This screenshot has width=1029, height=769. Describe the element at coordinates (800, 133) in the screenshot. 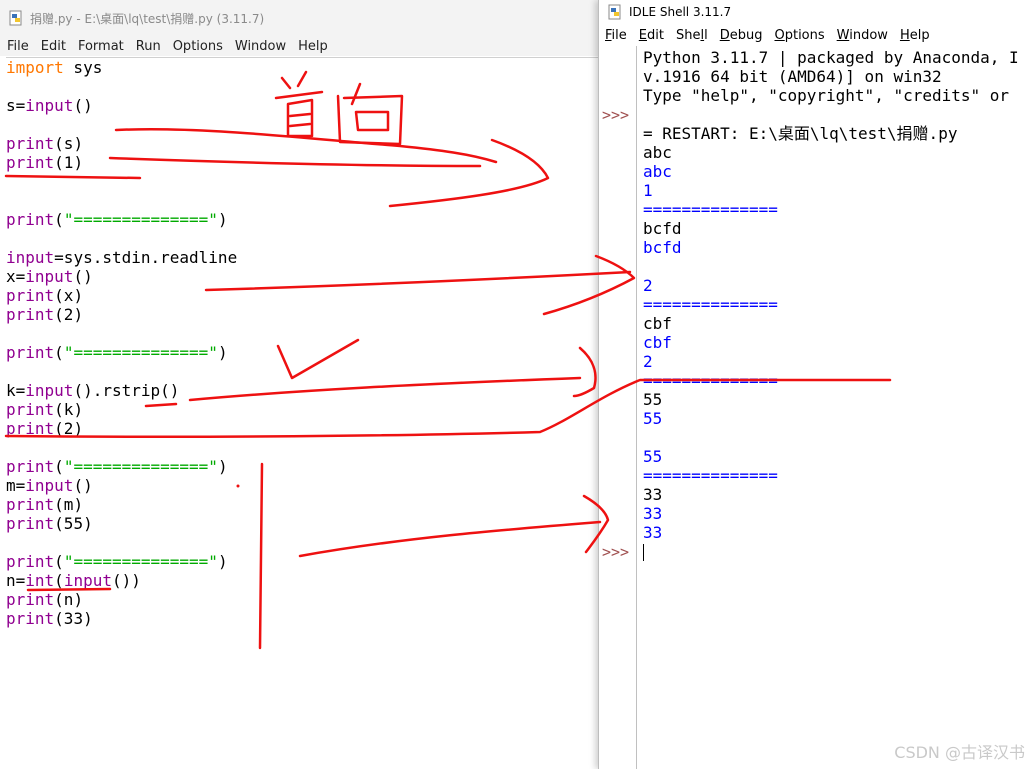

I see `shell-output-line: = RESTART: E:\桌面\lq\test\捐赠.py` at that location.